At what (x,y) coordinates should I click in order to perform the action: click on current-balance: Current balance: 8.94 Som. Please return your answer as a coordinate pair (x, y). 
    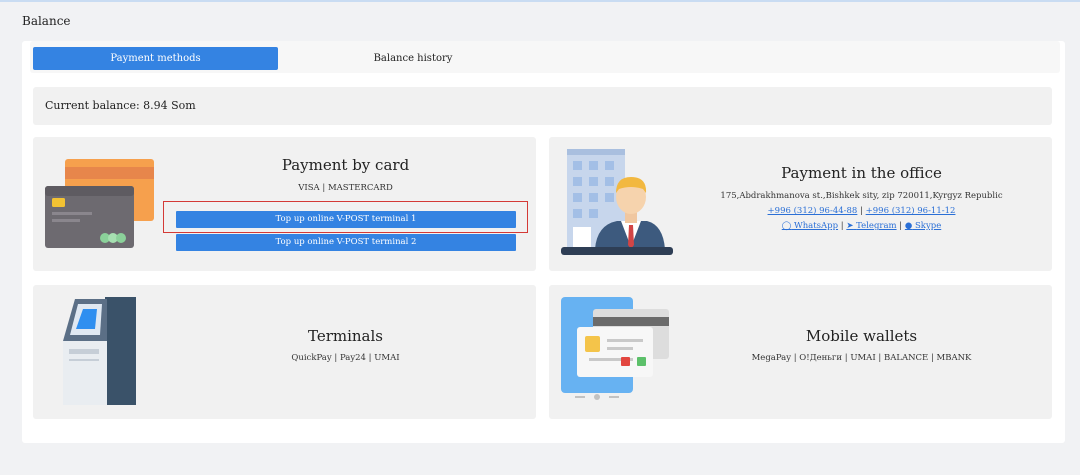
    Looking at the image, I should click on (542, 106).